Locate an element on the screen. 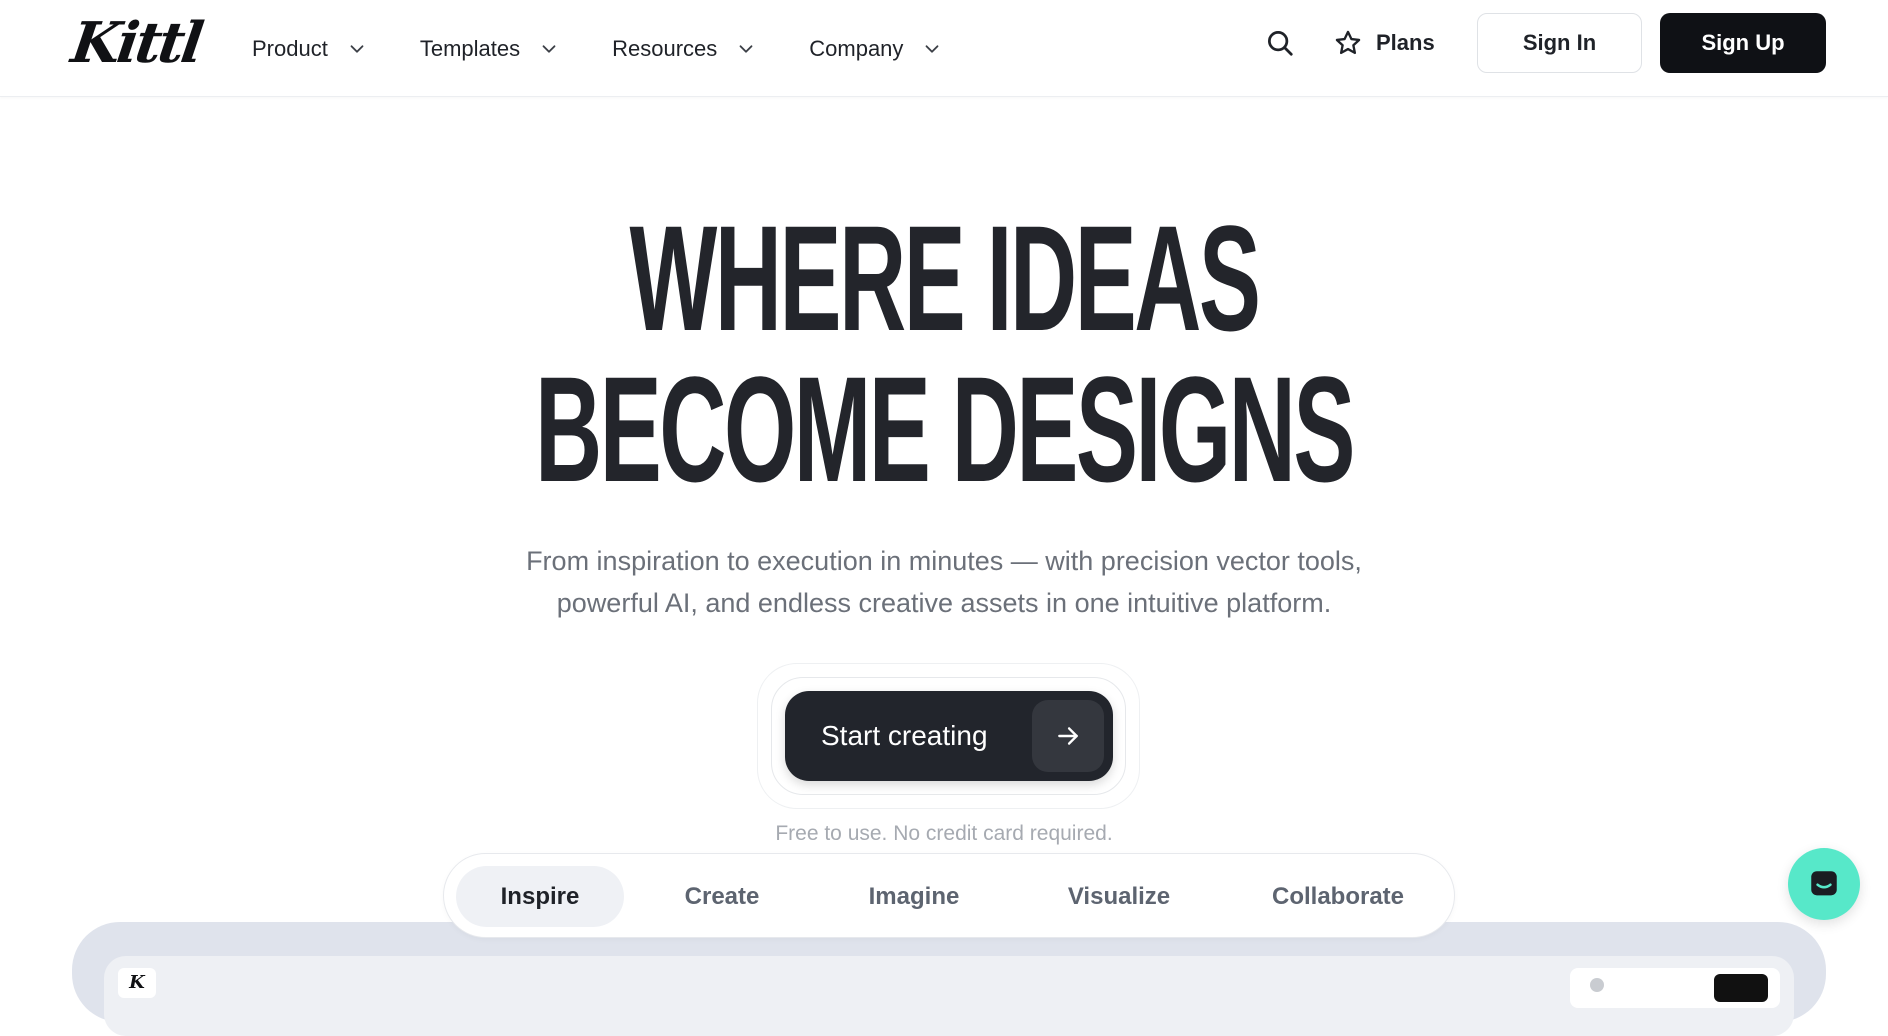 This screenshot has width=1888, height=1036. tab-imagine: Imagine is located at coordinates (914, 896).